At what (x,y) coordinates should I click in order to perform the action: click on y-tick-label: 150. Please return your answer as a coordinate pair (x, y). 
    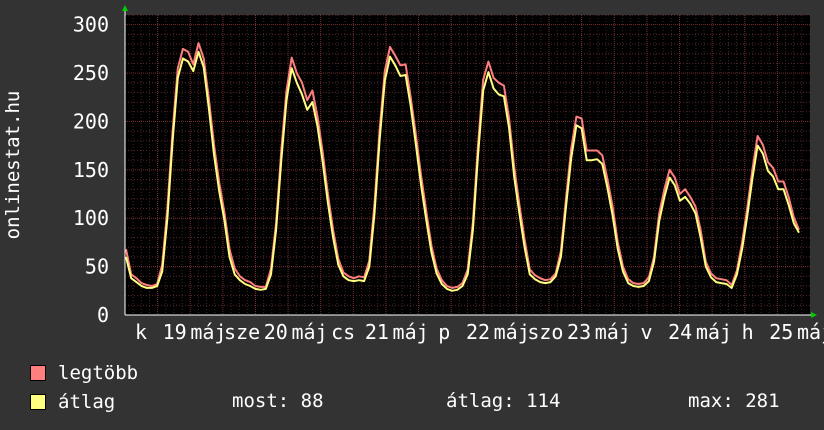
    Looking at the image, I should click on (91, 170).